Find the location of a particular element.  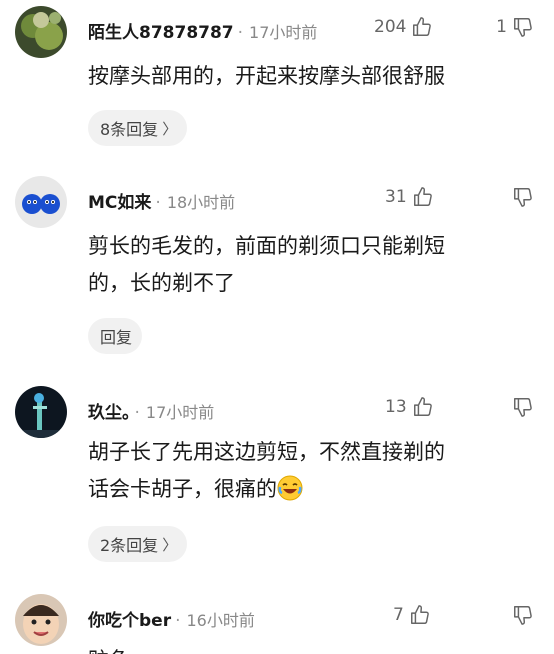

laughing-crying-emoji-icon is located at coordinates (290, 488).